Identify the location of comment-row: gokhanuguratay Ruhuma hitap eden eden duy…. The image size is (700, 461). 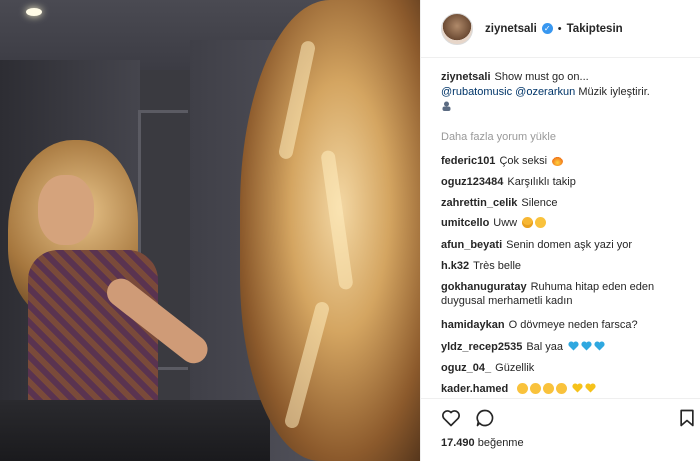
(566, 294).